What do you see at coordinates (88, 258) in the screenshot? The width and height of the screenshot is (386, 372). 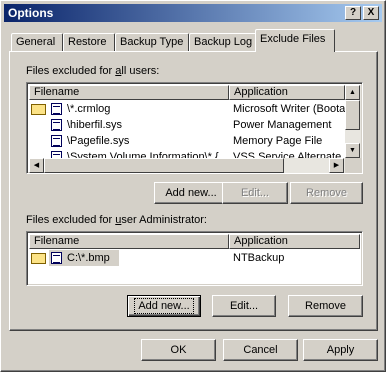 I see `row-filename: C:\*.bmp` at bounding box center [88, 258].